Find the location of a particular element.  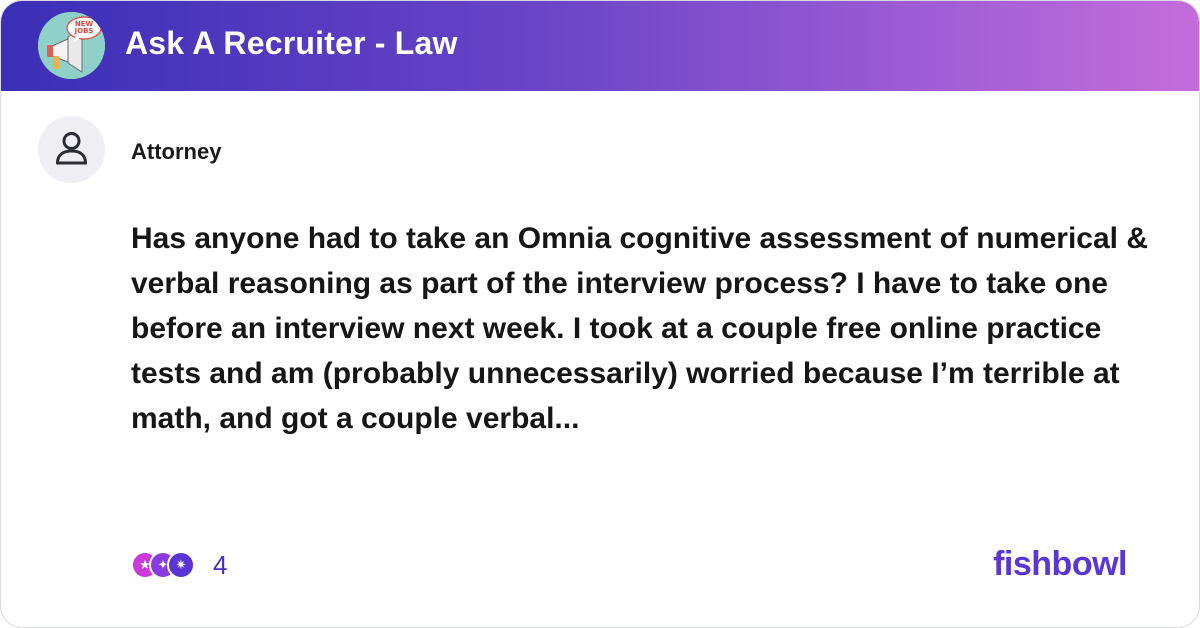

fishbowl-logo: fishbowl is located at coordinates (1060, 564).